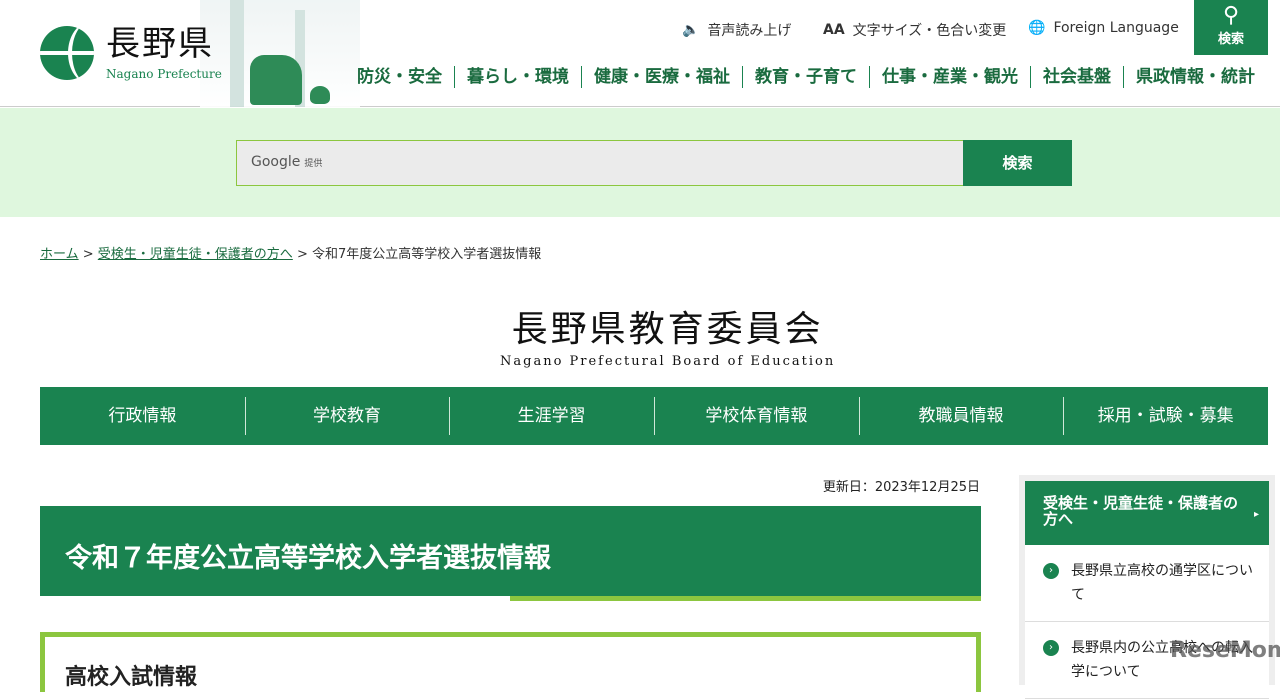 This screenshot has width=1280, height=699. I want to click on sidebar-heading-label: 受検生・児童生徒・保護者の方へ, so click(1141, 511).